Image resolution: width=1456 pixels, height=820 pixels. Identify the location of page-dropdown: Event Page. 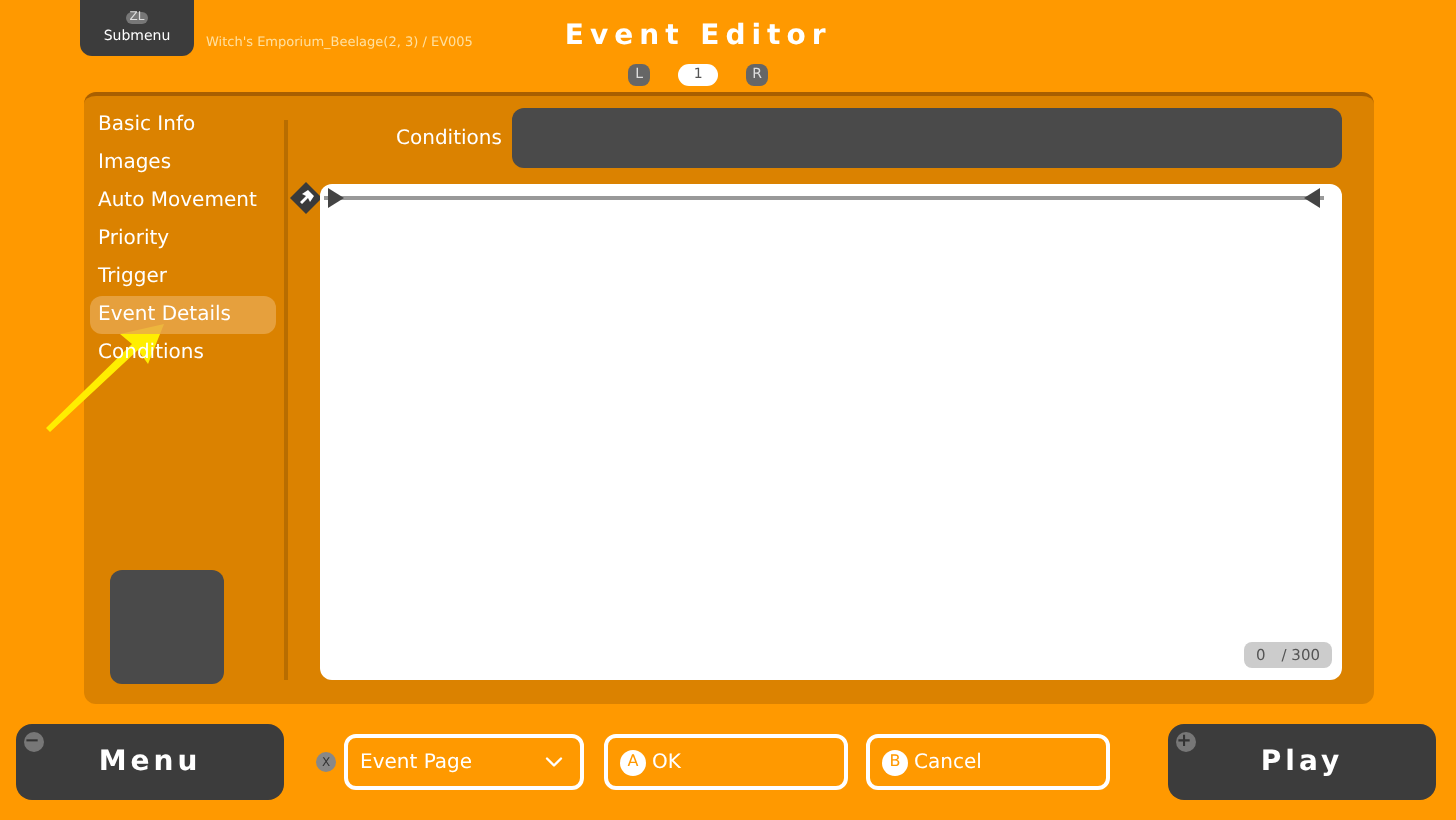
(464, 762).